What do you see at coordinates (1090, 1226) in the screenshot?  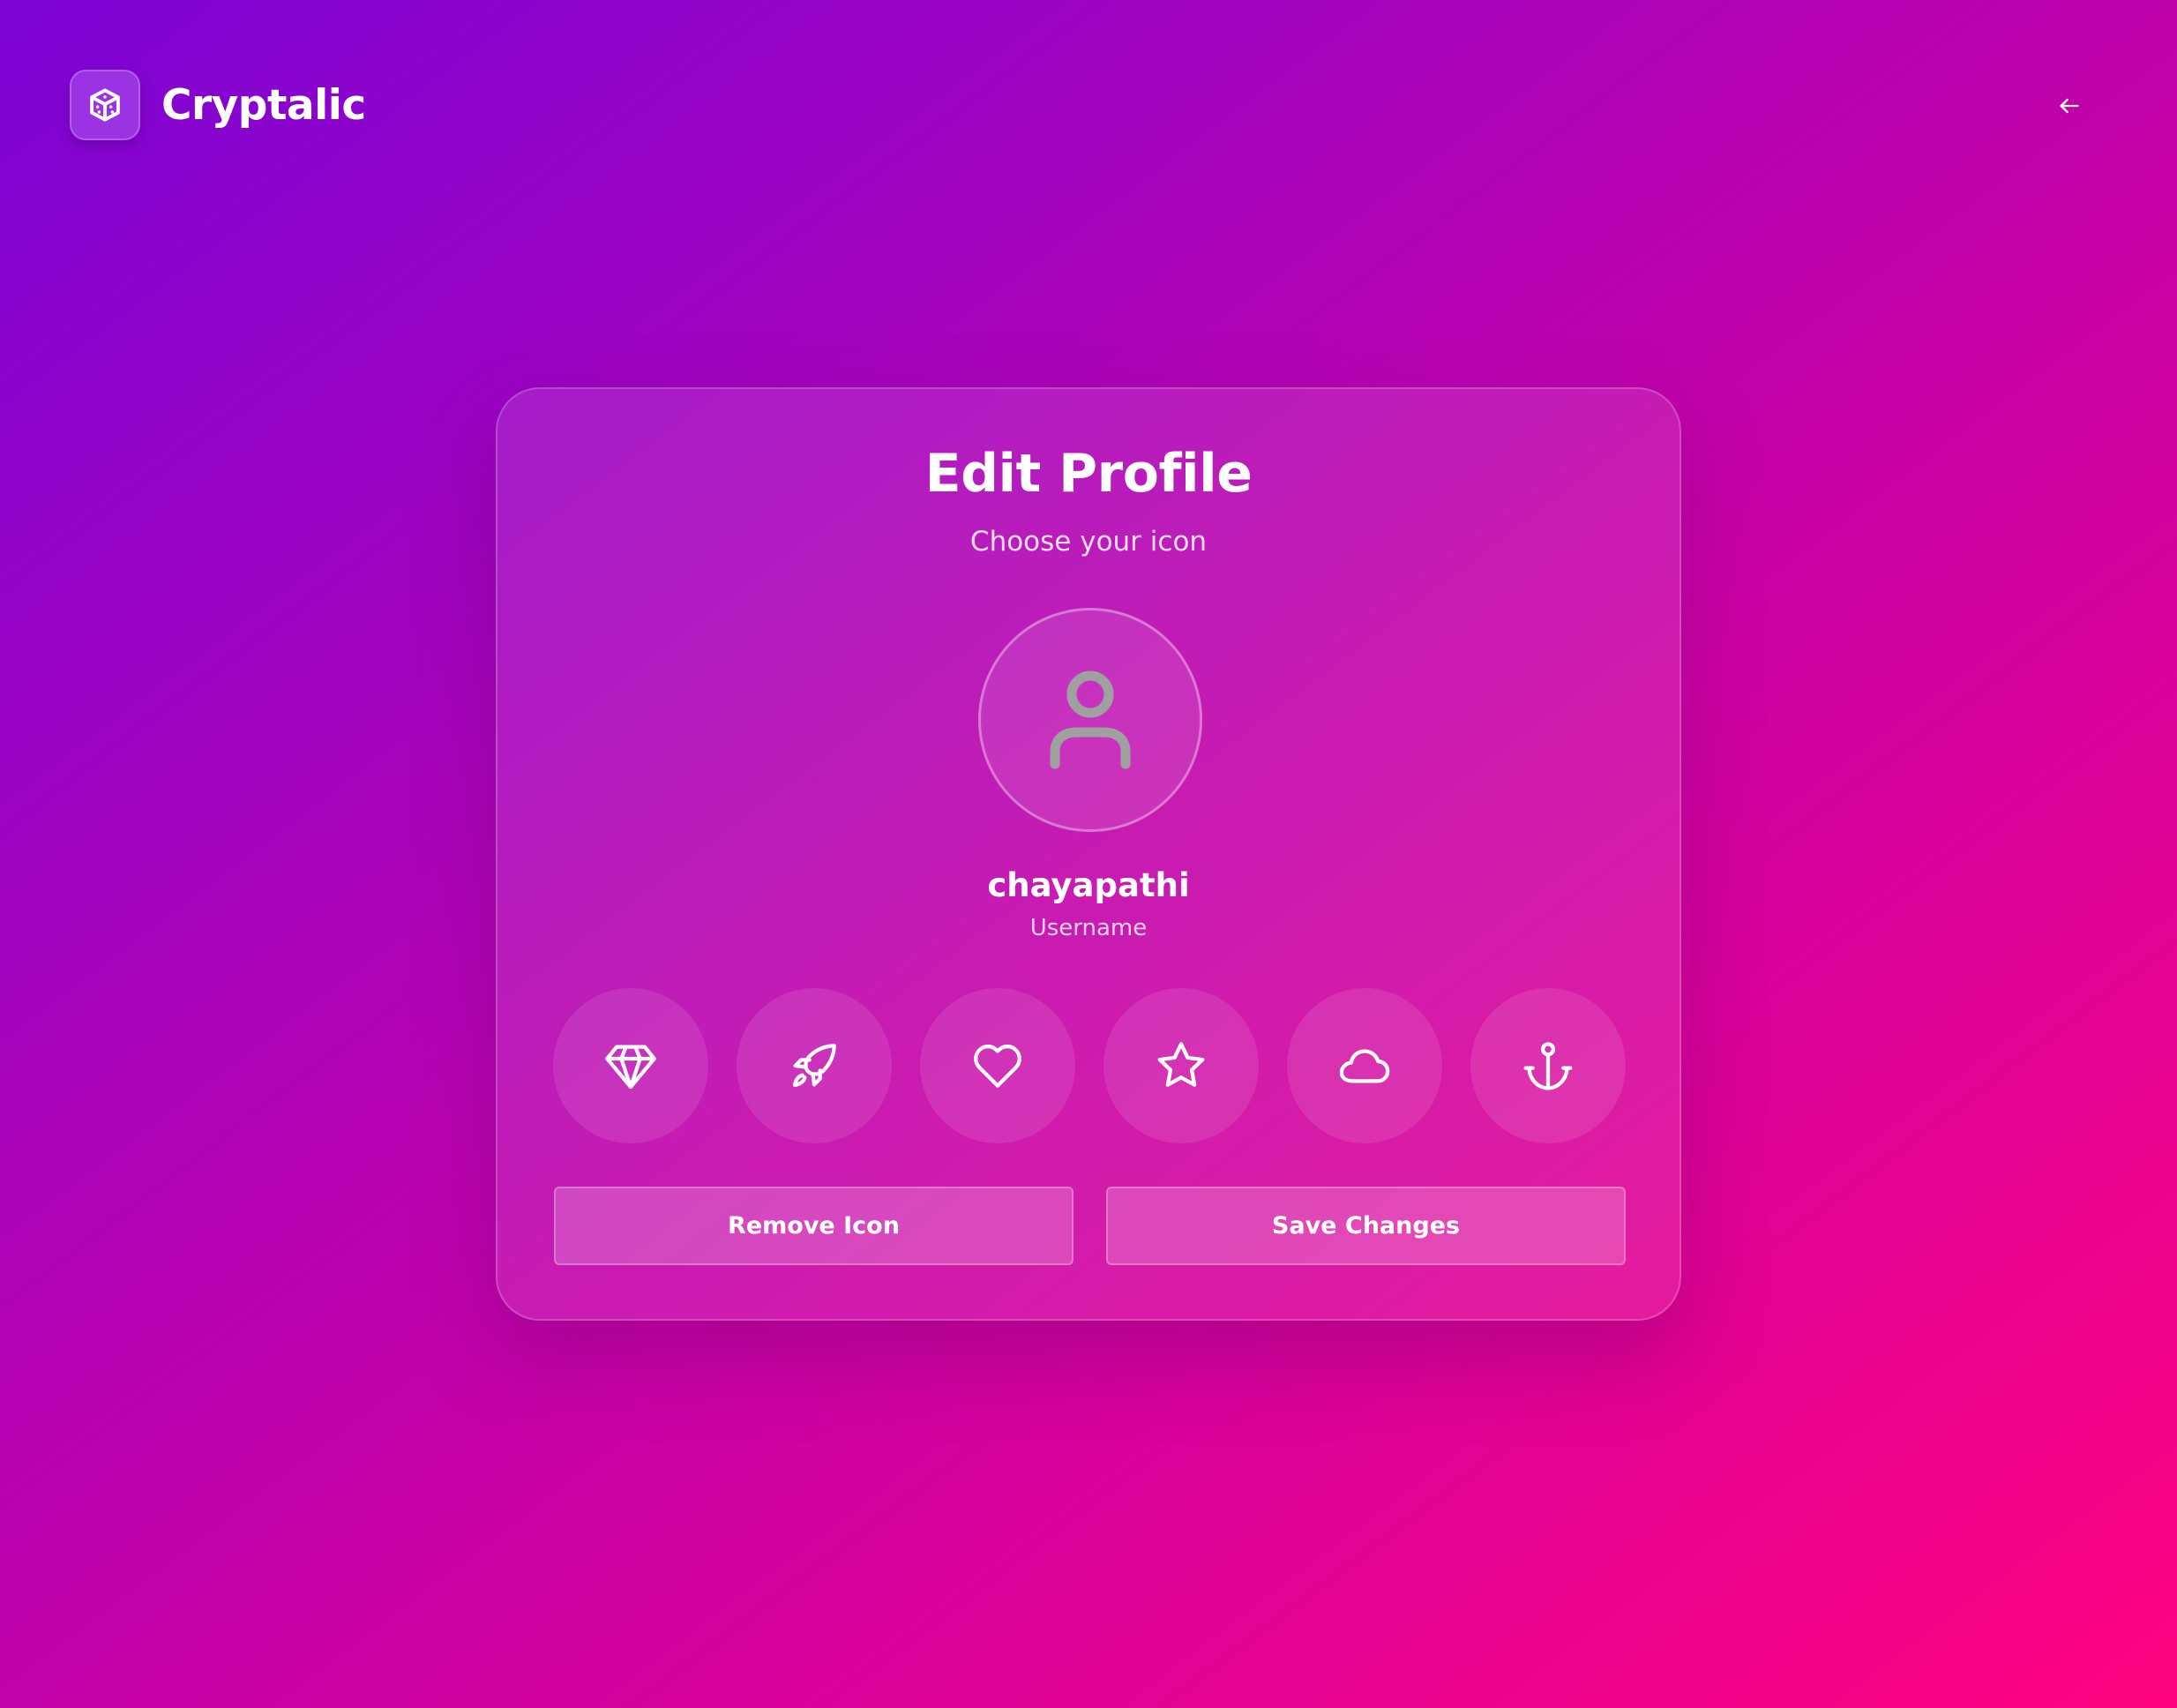 I see `card-actions: Remove Icon Save Changes` at bounding box center [1090, 1226].